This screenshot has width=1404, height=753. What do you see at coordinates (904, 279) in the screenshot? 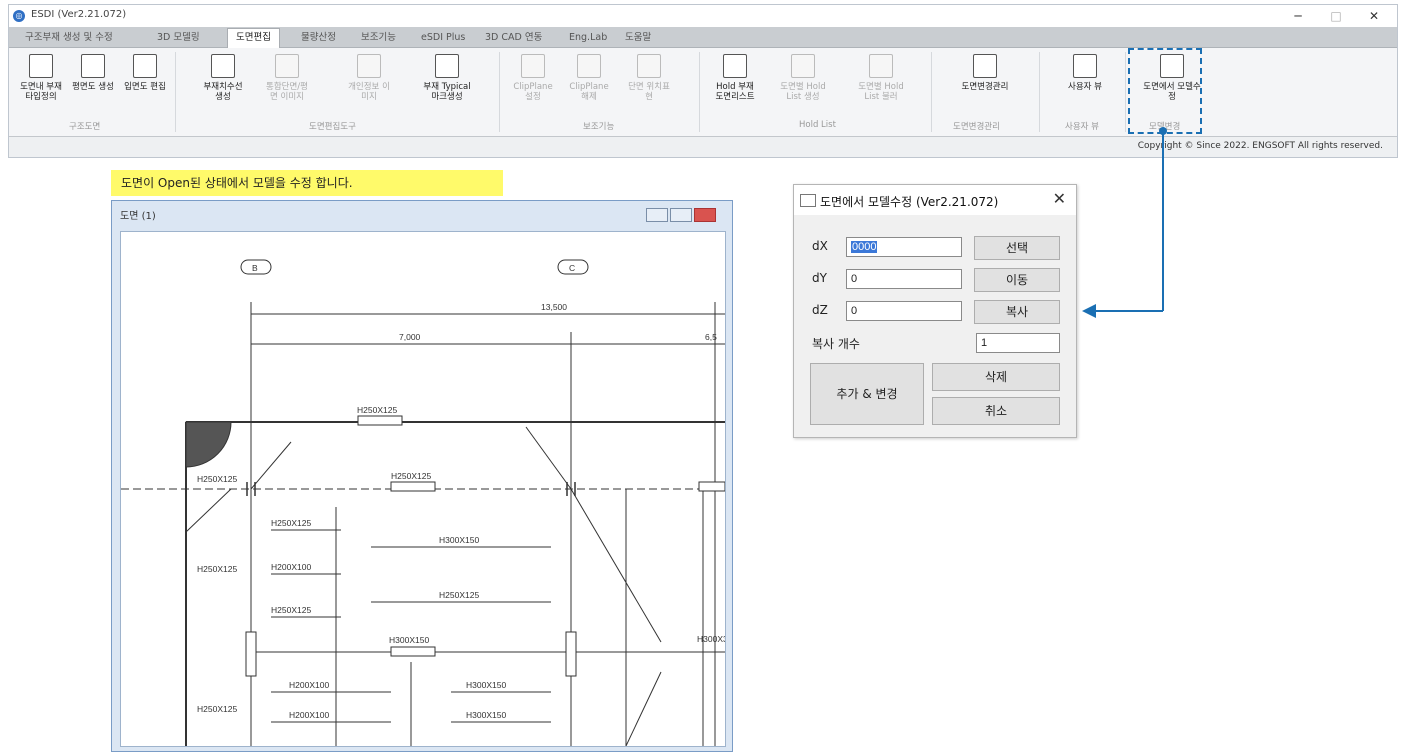
I see `dy-input: 0` at bounding box center [904, 279].